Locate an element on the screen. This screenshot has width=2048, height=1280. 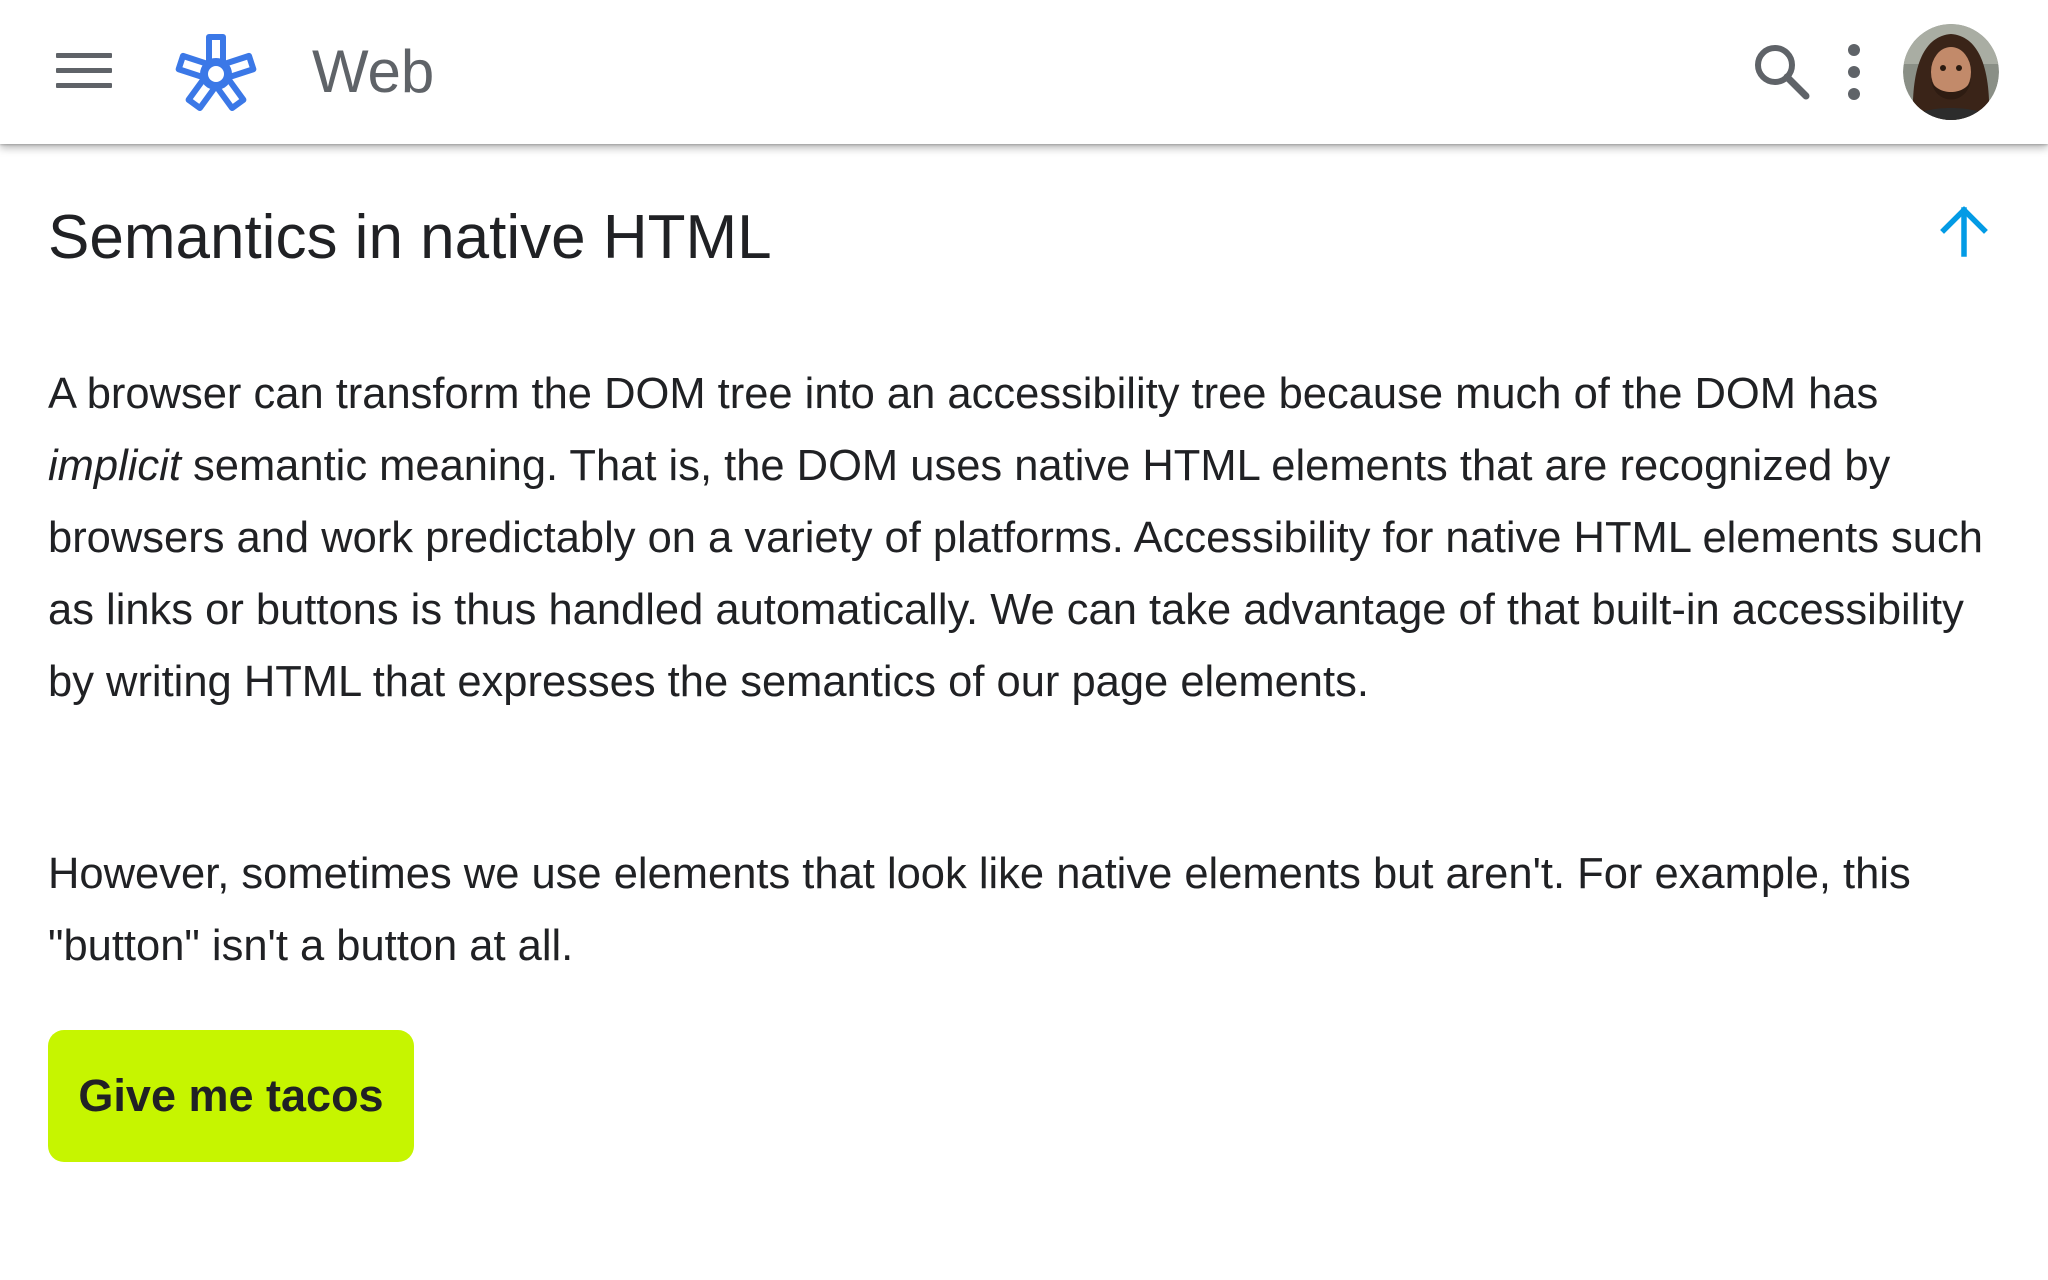
section-heading: Semantics in native HTML is located at coordinates (410, 237).